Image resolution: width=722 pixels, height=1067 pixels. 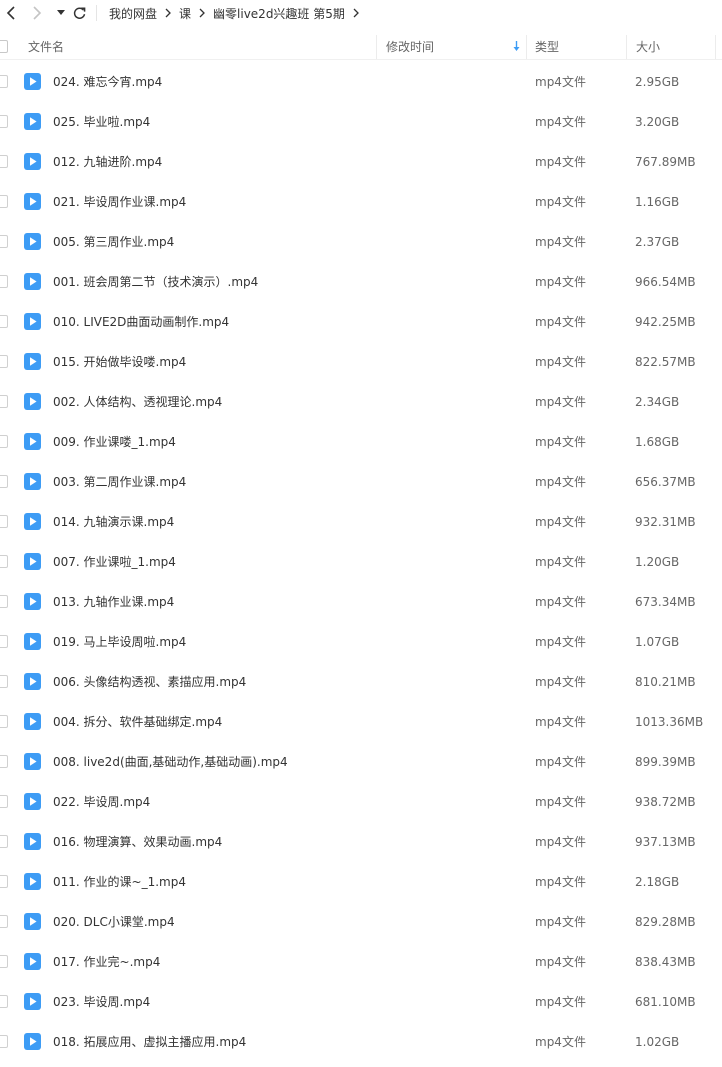 I want to click on file-name: 017. 作业完~.mp4, so click(x=106, y=962).